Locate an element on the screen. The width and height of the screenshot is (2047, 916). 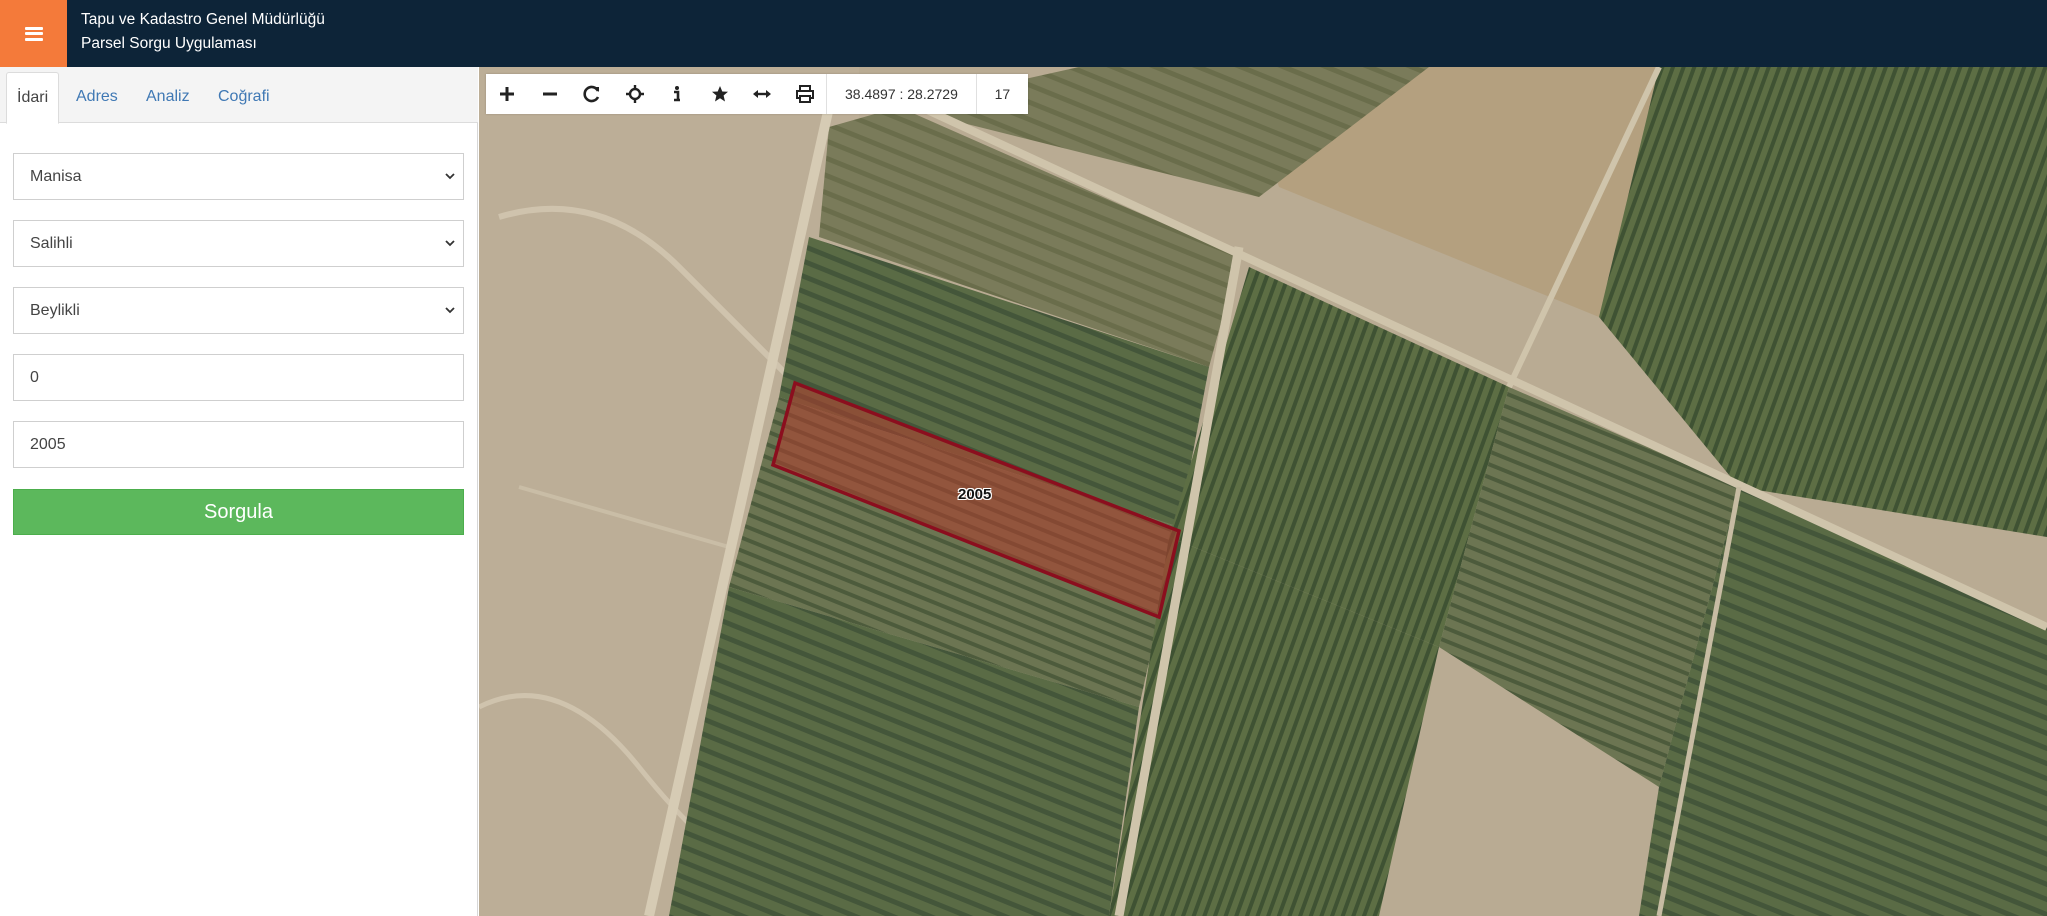
zoom-in-button is located at coordinates (507, 94).